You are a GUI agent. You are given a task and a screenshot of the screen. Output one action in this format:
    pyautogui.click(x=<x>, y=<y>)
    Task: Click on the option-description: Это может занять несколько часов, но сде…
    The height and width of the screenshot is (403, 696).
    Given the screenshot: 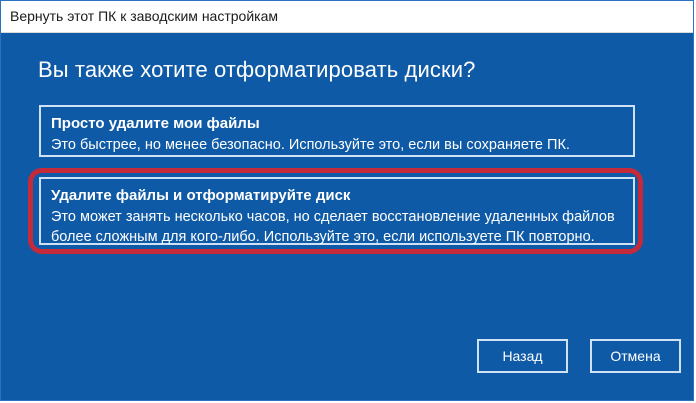 What is the action you would take?
    pyautogui.click(x=333, y=227)
    